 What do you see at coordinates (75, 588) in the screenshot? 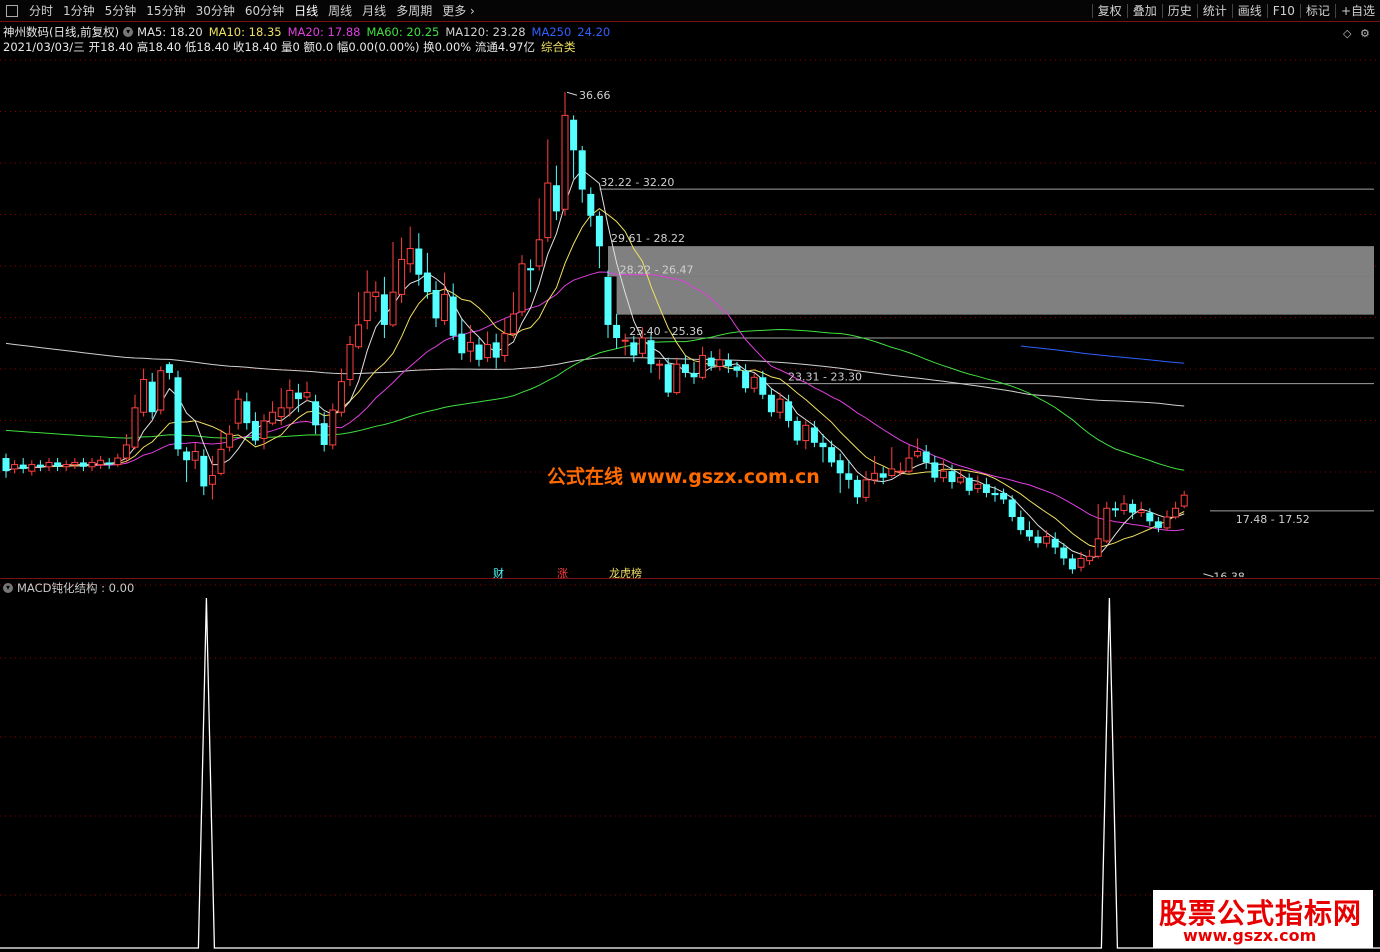
I see `indicator-title: MACD钝化结构 : 0.00` at bounding box center [75, 588].